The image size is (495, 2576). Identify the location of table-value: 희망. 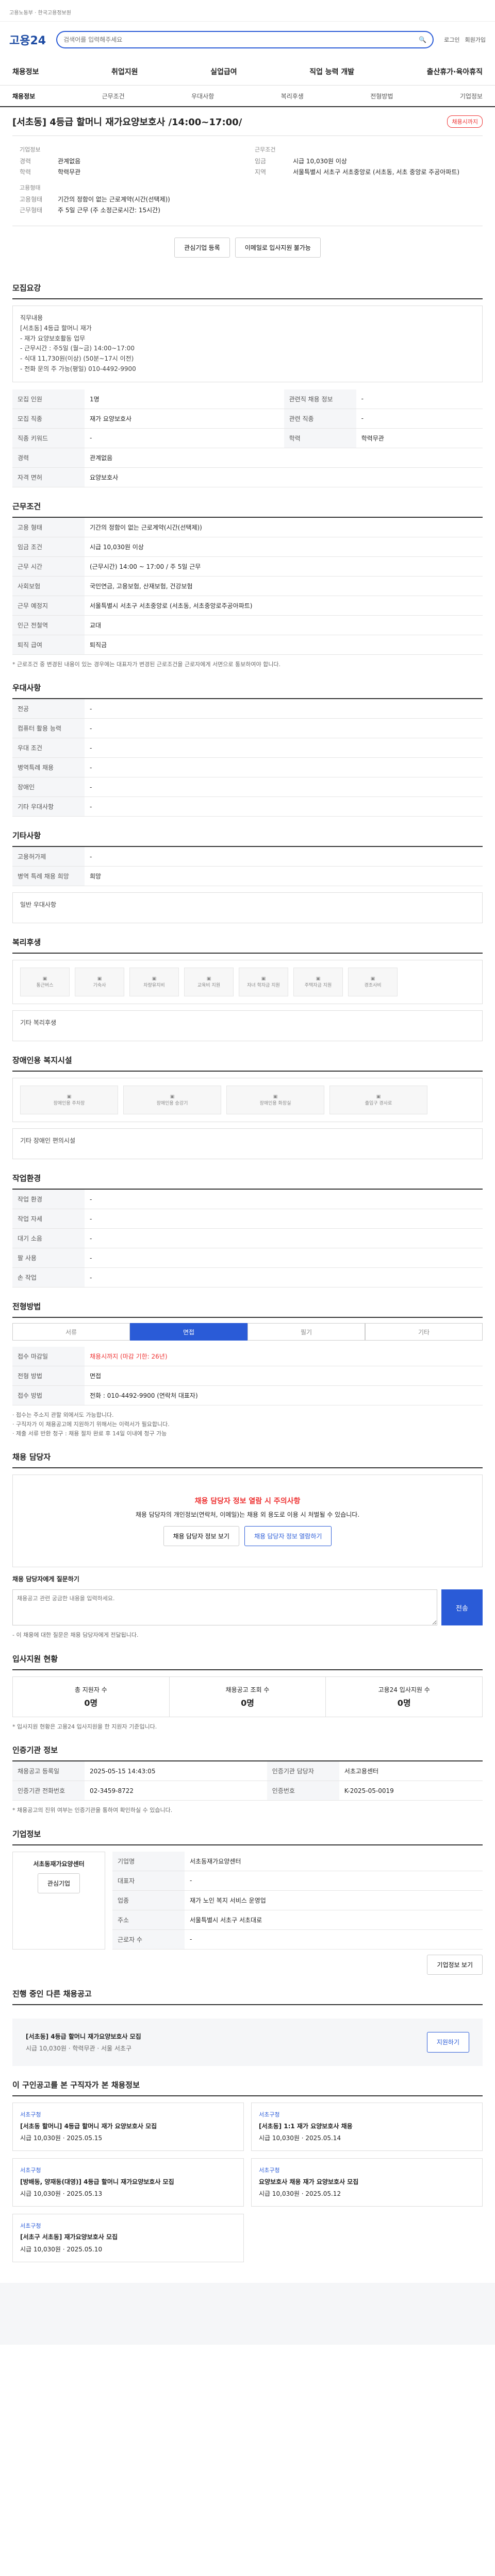
(284, 876).